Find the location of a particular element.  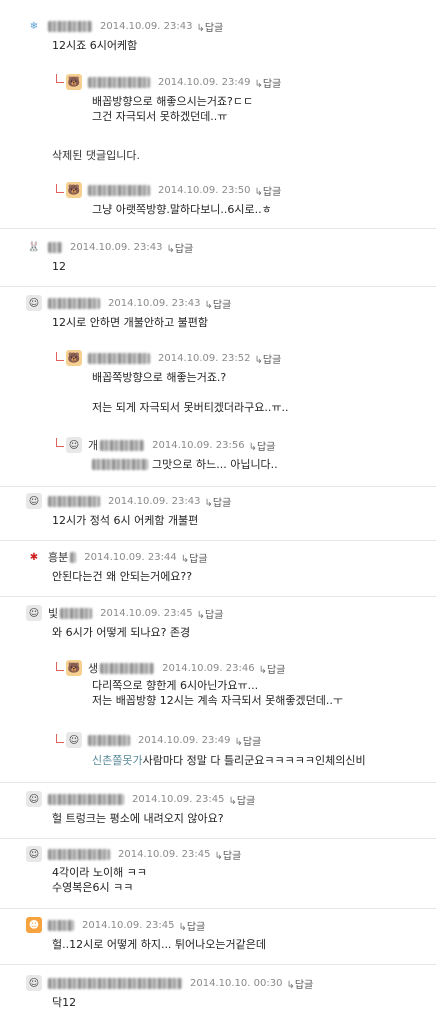

mentioned-user is located at coordinates (120, 464).